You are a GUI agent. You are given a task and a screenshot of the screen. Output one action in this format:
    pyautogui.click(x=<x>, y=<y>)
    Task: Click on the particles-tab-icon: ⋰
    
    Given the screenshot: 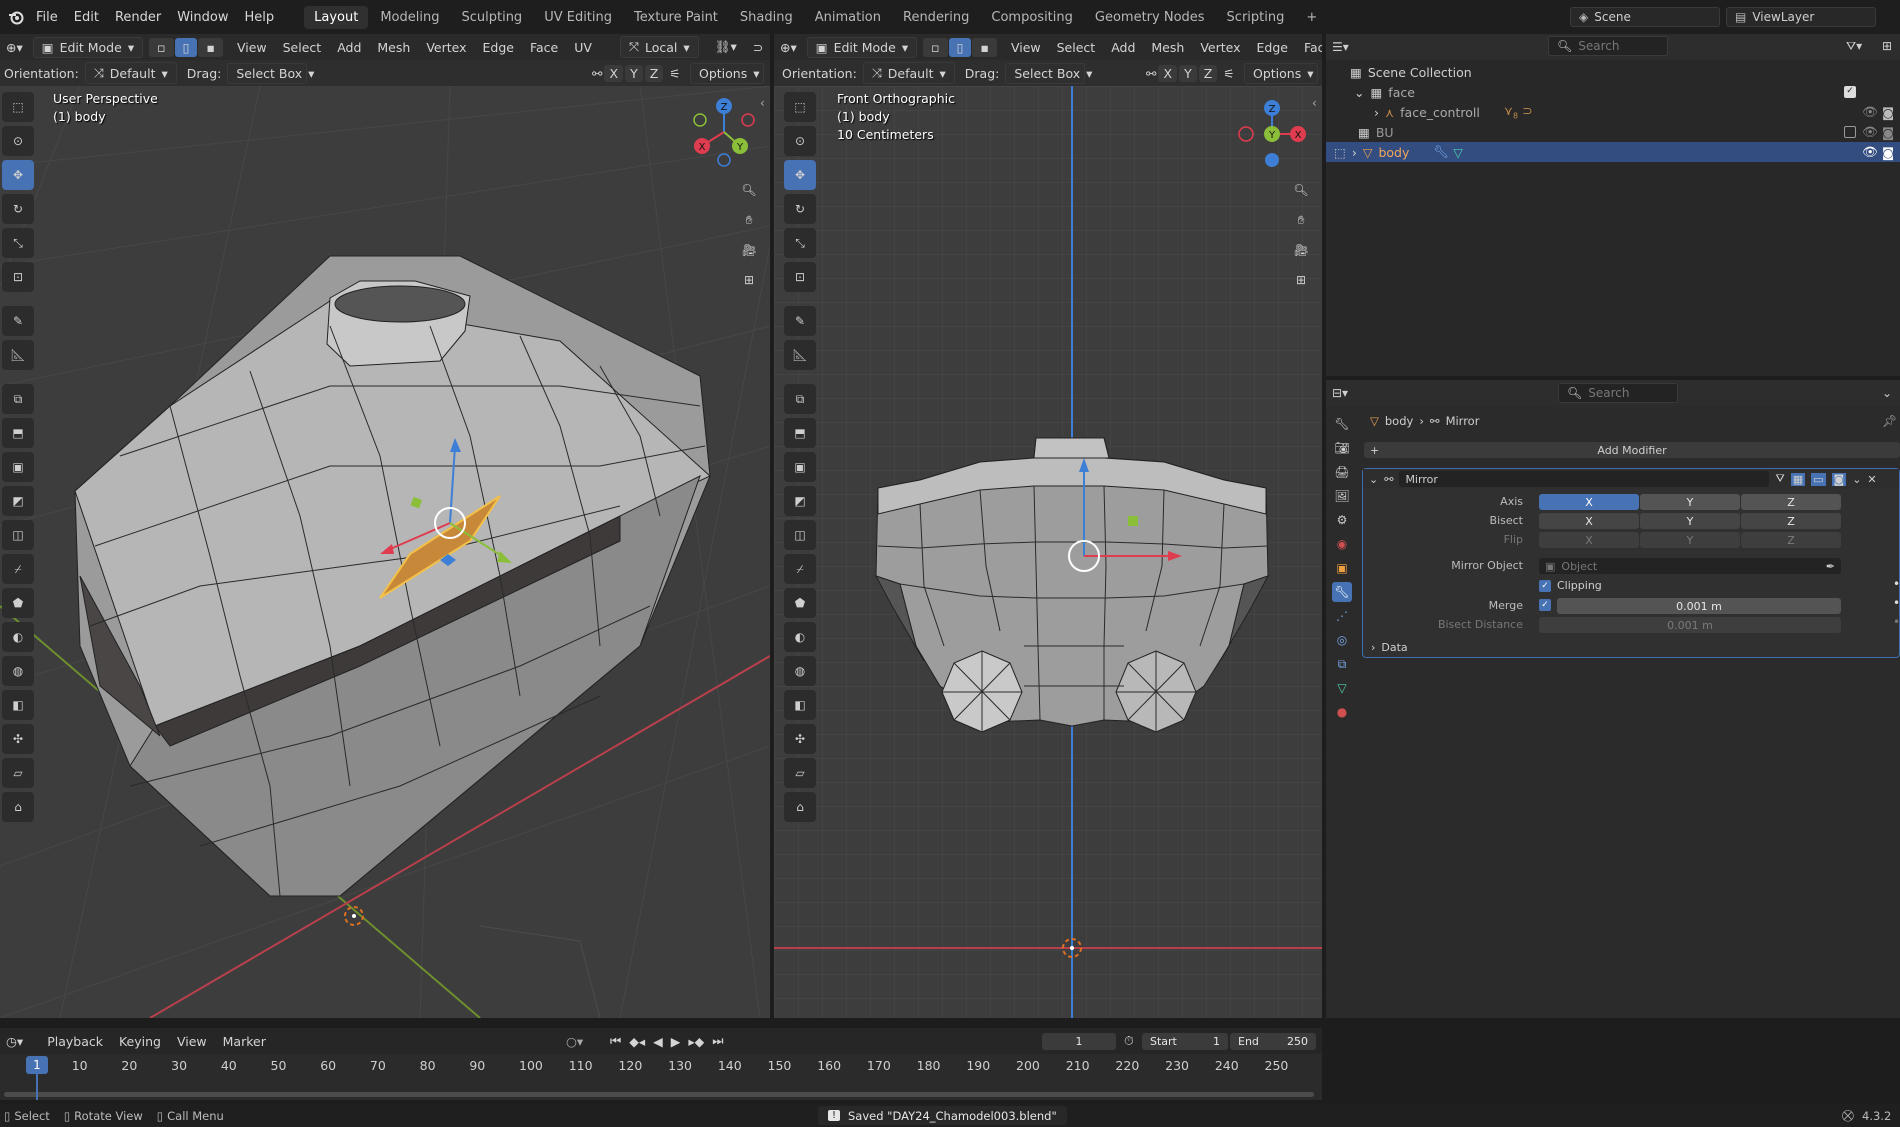 What is the action you would take?
    pyautogui.click(x=1342, y=616)
    